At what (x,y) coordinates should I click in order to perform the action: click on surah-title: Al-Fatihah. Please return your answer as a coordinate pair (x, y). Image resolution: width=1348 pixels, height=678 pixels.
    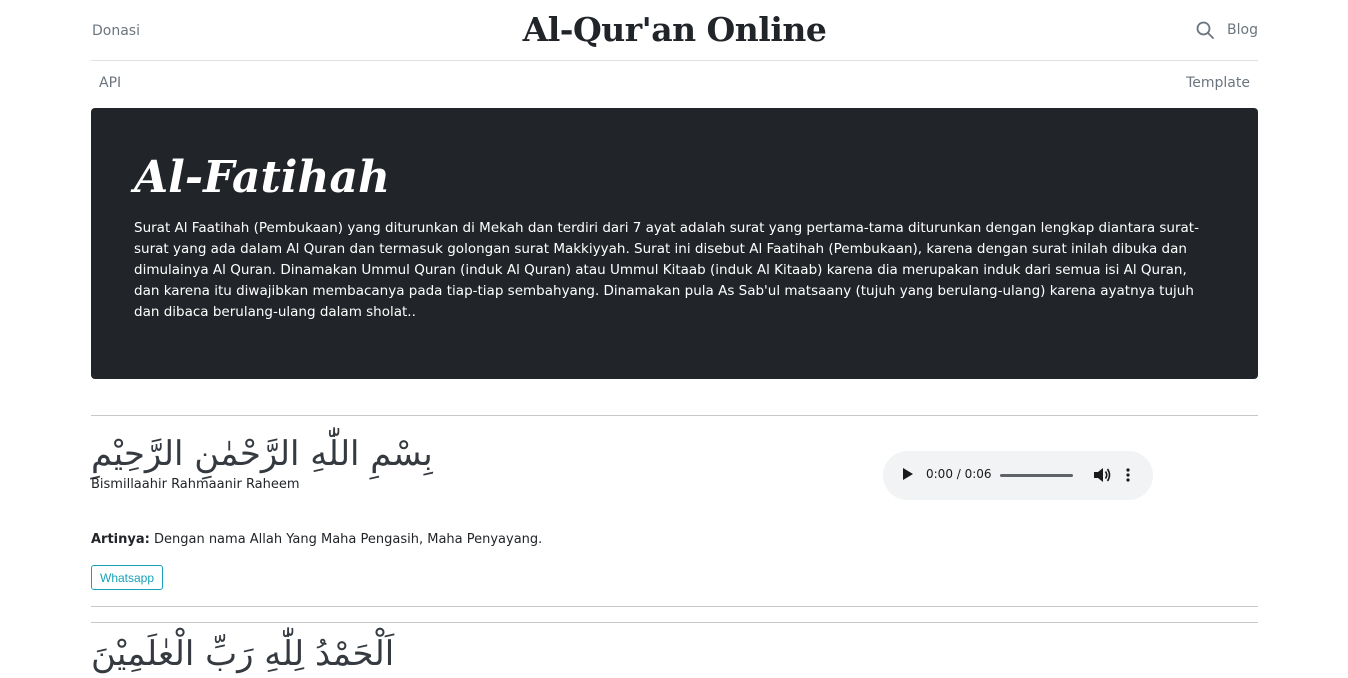
    Looking at the image, I should click on (262, 177).